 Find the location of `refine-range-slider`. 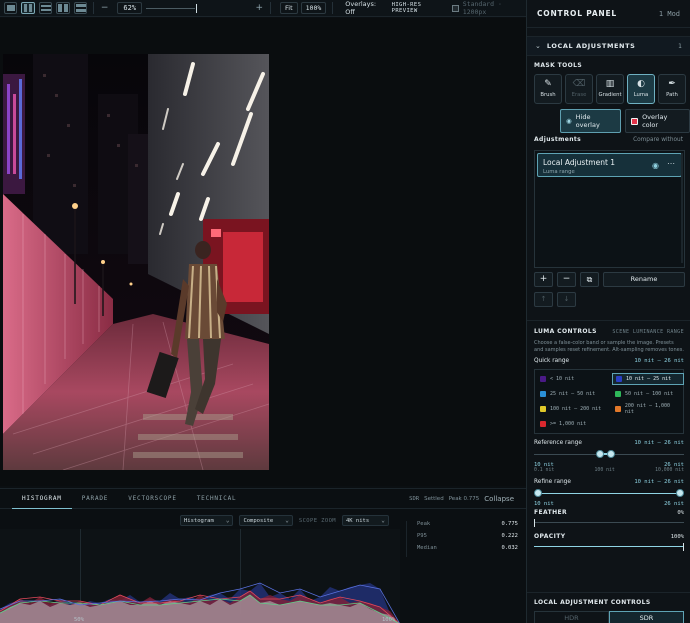

refine-range-slider is located at coordinates (609, 493).